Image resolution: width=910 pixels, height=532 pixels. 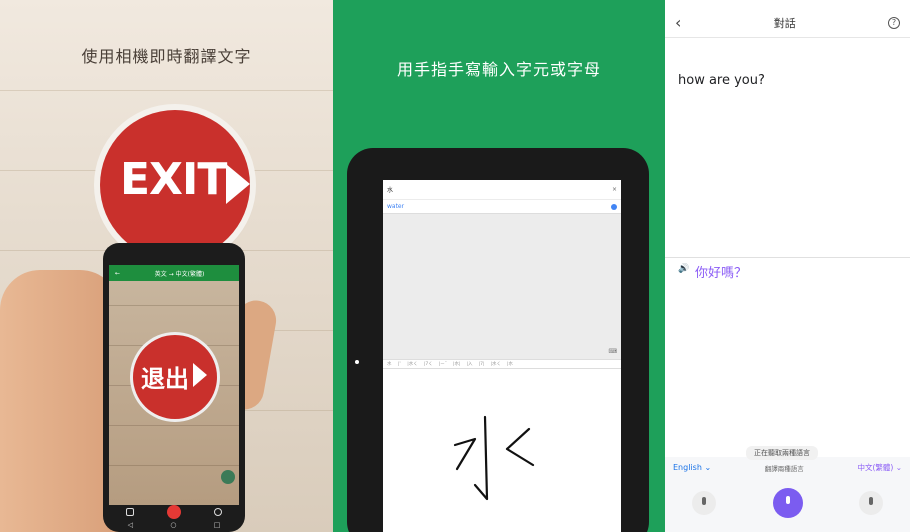 What do you see at coordinates (60, 401) in the screenshot?
I see `hand` at bounding box center [60, 401].